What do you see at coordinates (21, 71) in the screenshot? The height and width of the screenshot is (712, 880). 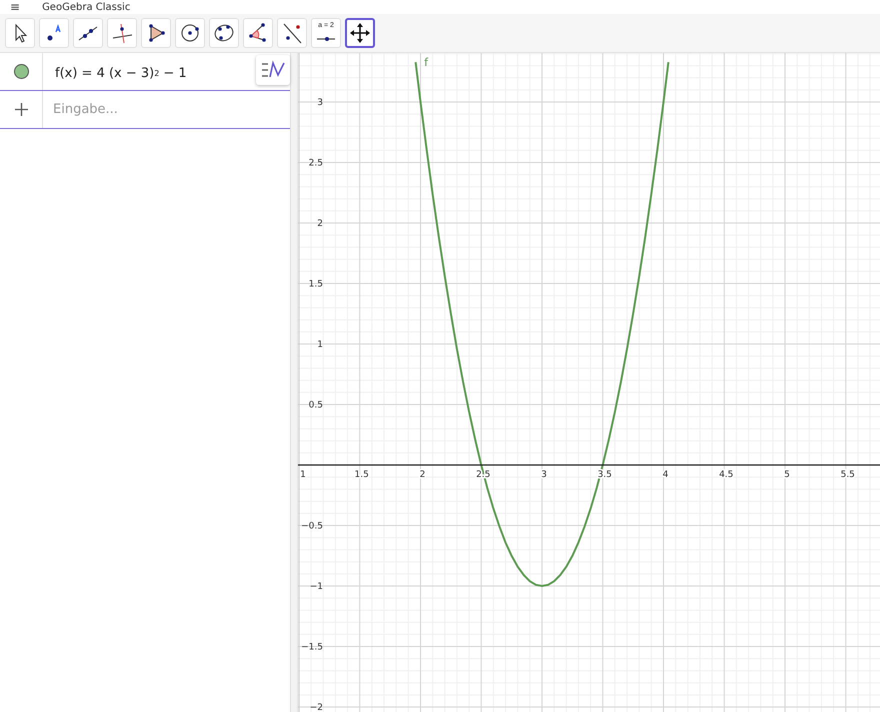 I see `visibility-toggle` at bounding box center [21, 71].